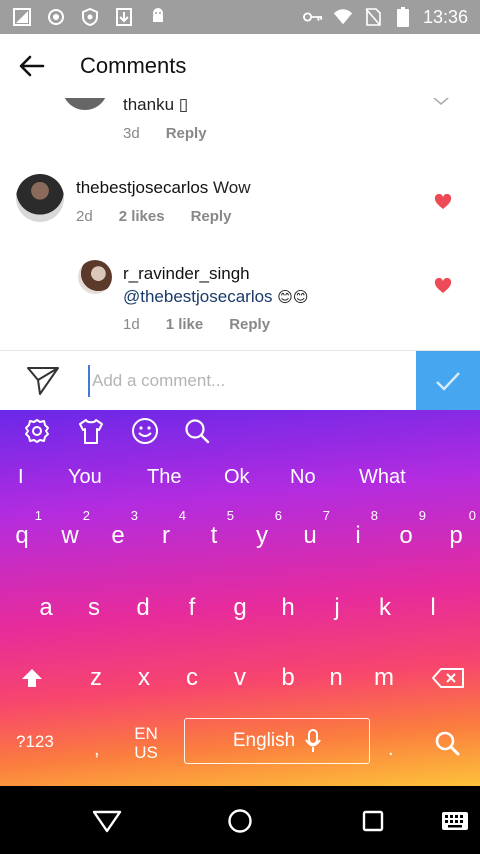 The image size is (480, 854). What do you see at coordinates (232, 187) in the screenshot?
I see `comment-body: Wow` at bounding box center [232, 187].